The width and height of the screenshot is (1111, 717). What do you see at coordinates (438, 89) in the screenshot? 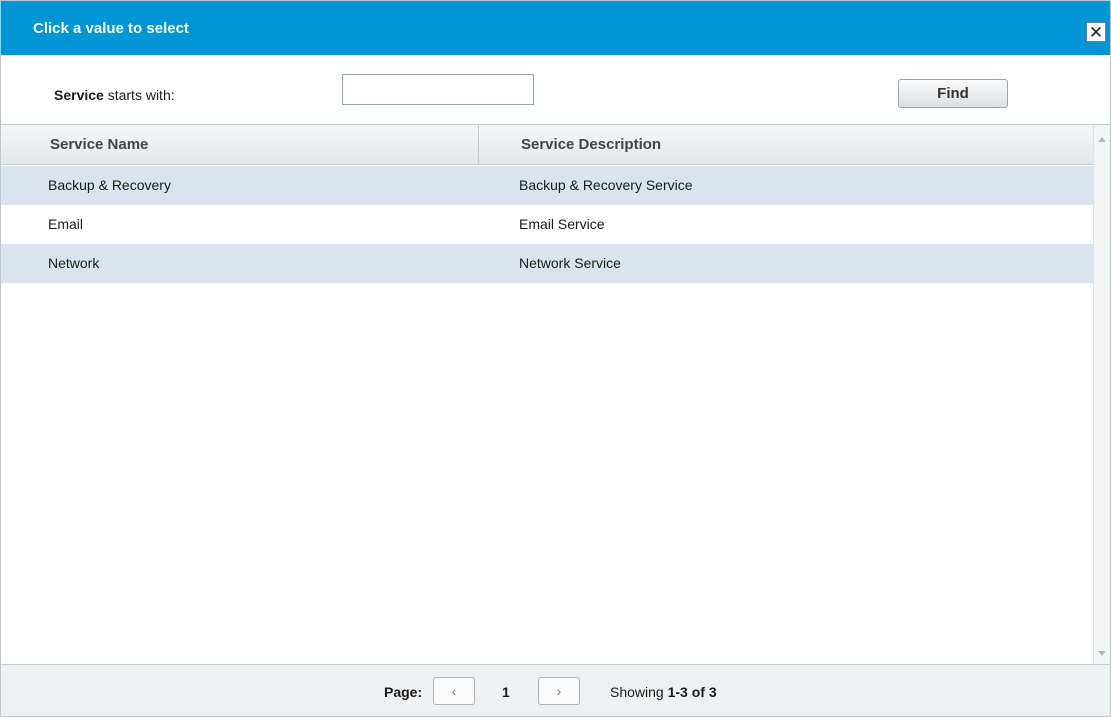
I see `service-search-input` at bounding box center [438, 89].